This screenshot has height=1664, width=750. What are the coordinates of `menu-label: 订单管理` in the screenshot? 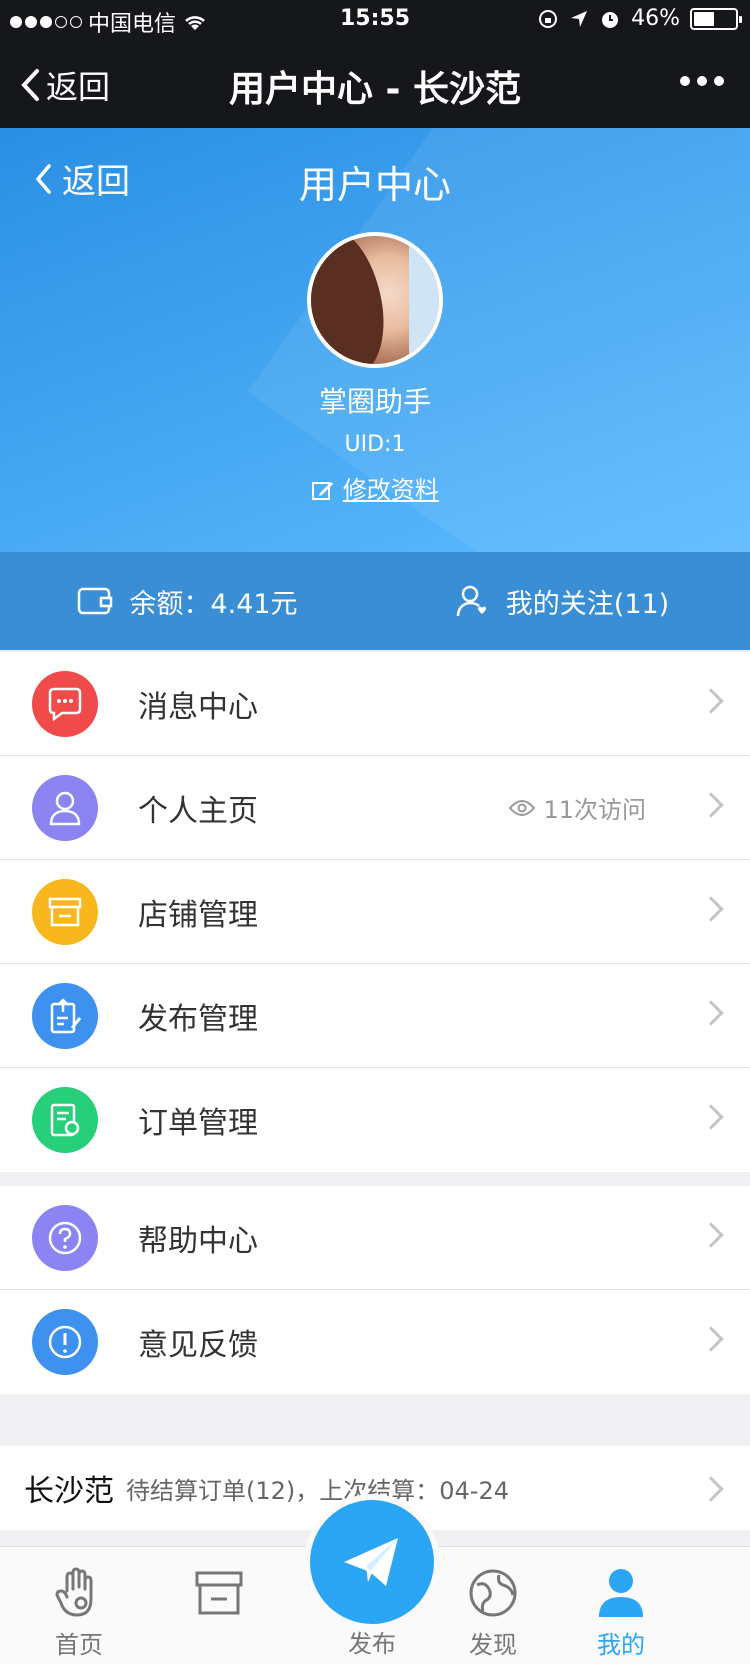 It's located at (198, 1123).